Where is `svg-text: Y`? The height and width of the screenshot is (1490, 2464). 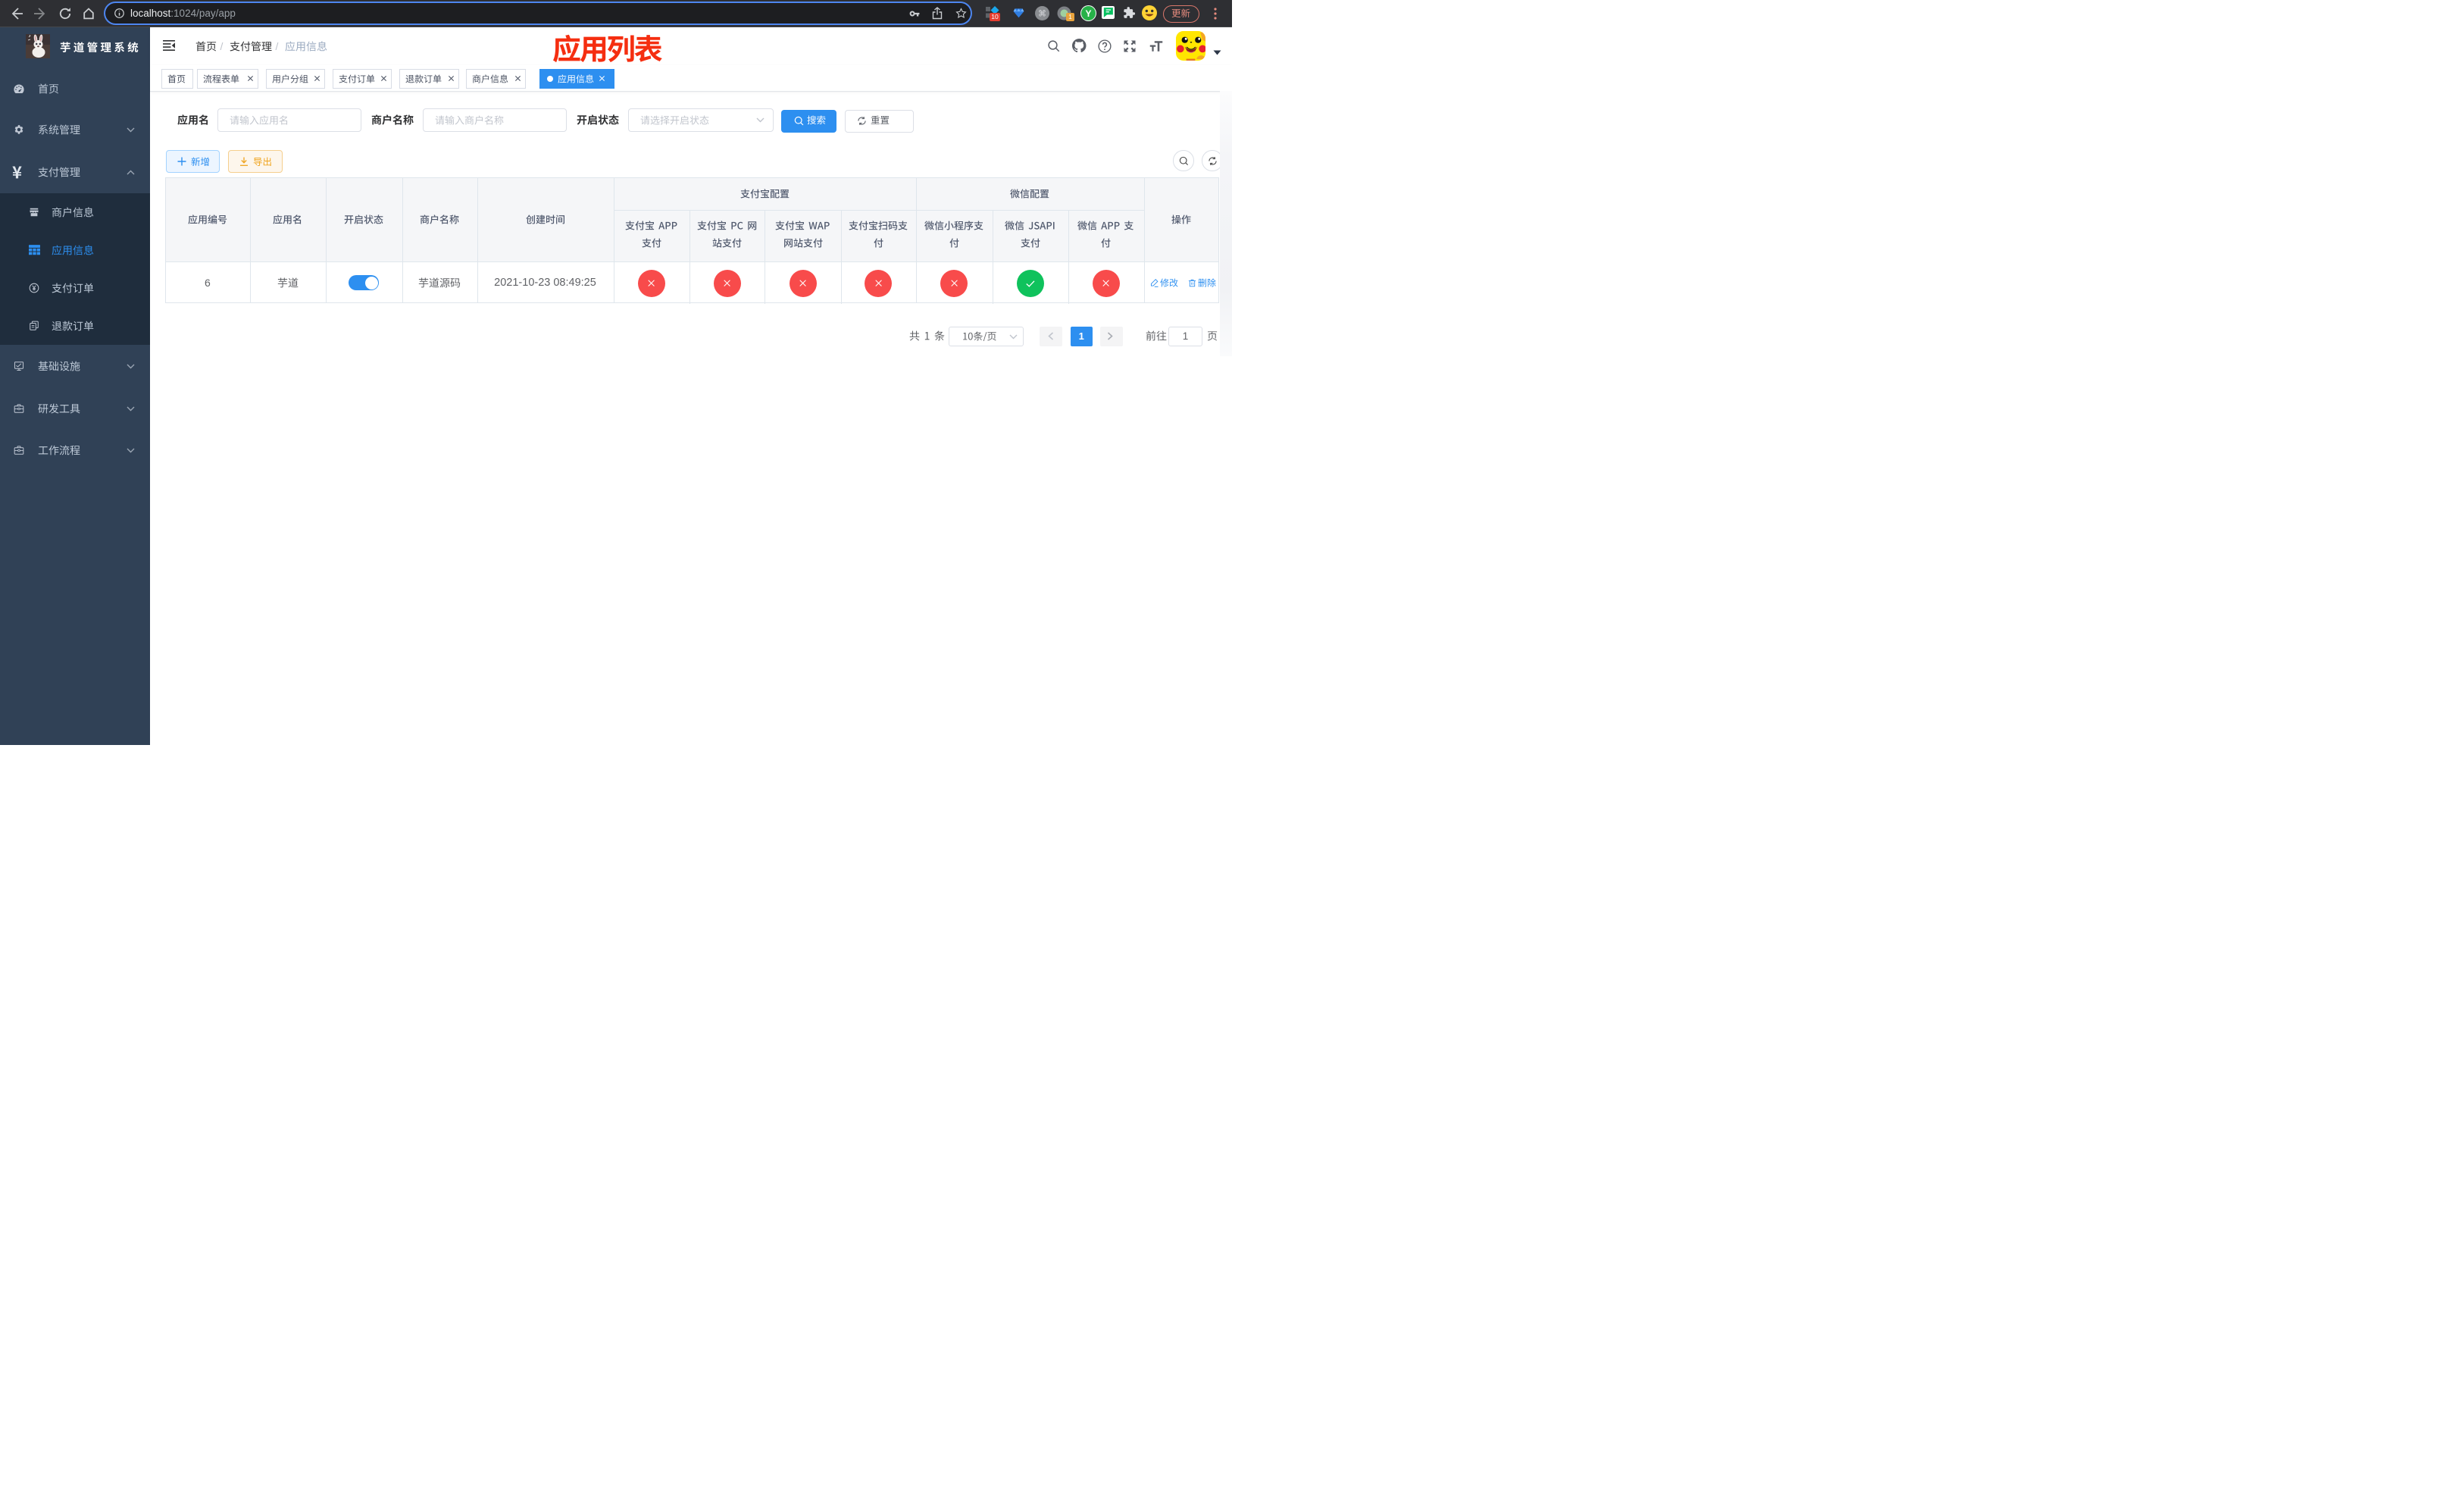 svg-text: Y is located at coordinates (1088, 14).